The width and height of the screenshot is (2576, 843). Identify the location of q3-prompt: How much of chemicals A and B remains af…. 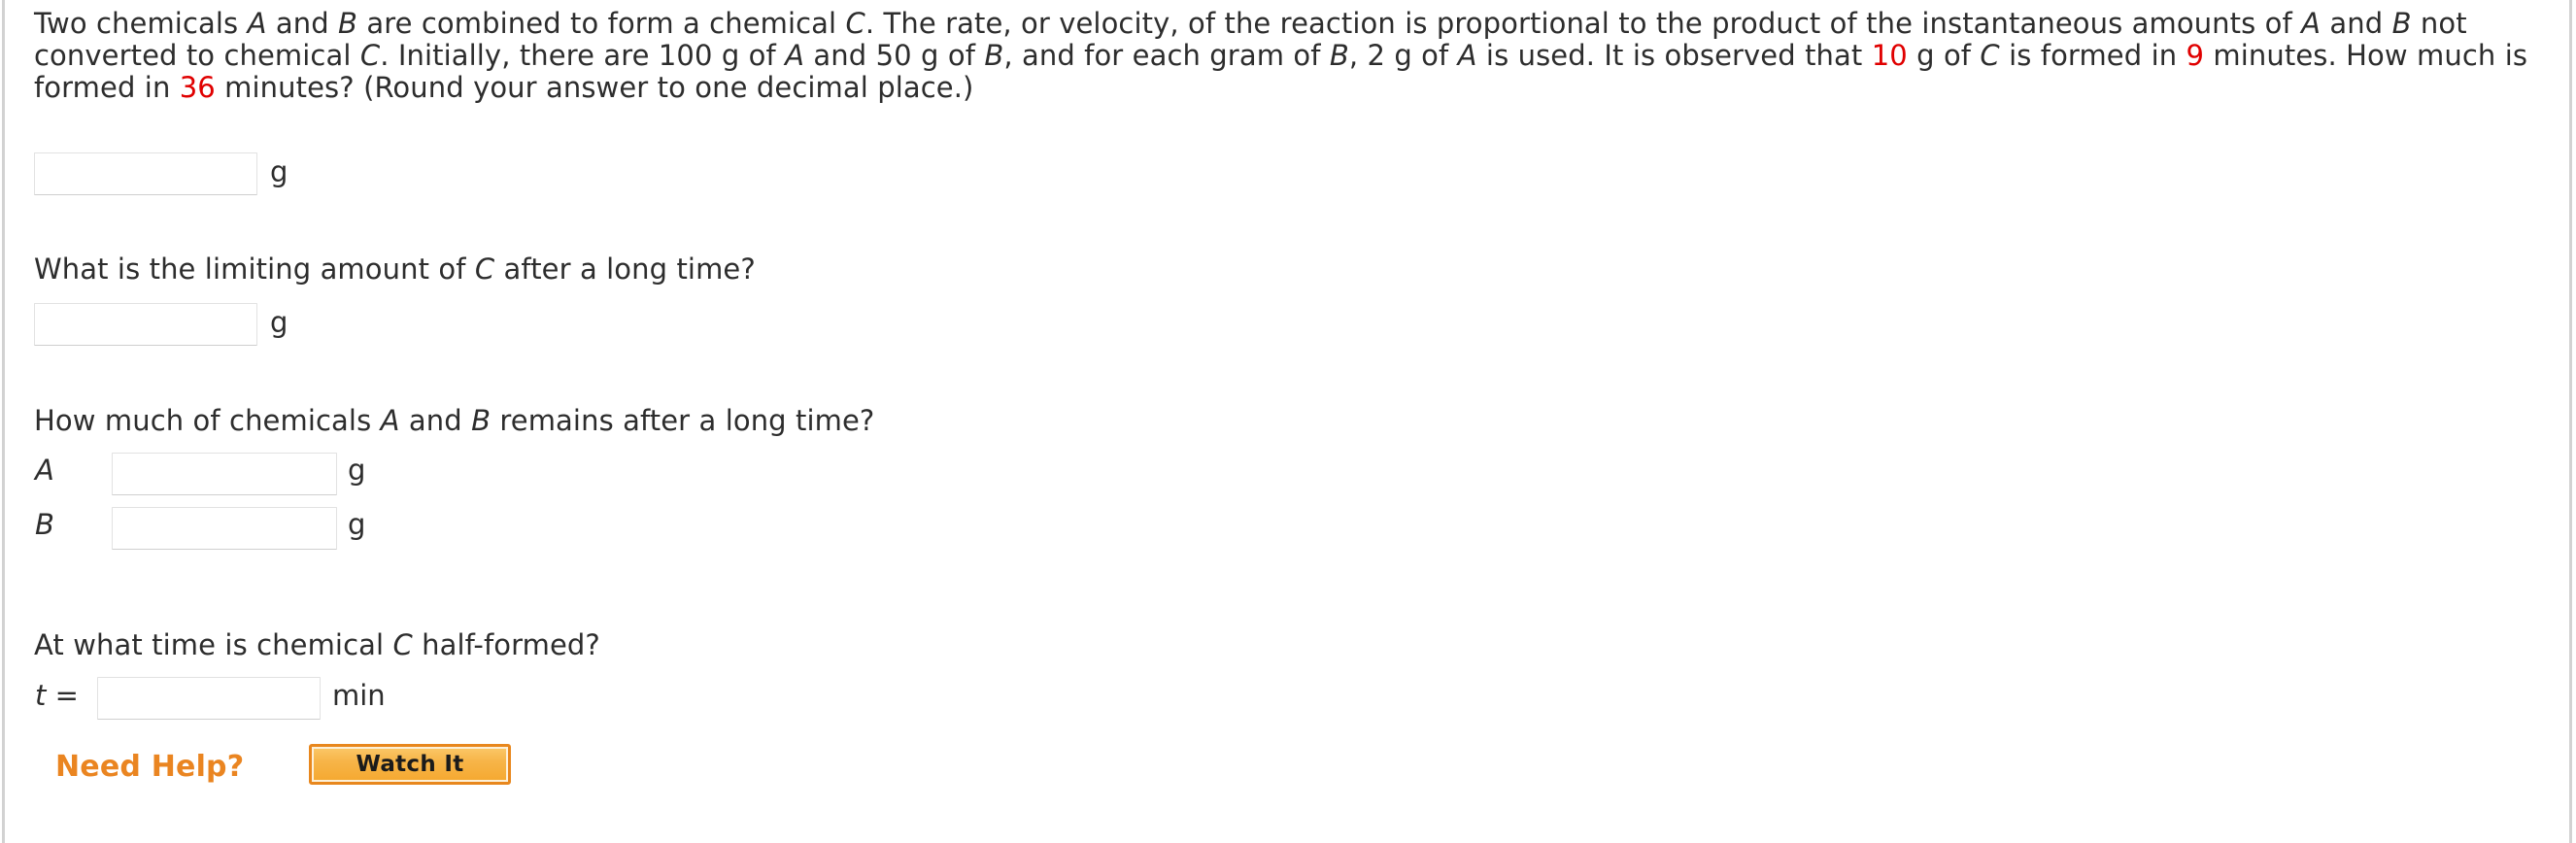
(454, 421).